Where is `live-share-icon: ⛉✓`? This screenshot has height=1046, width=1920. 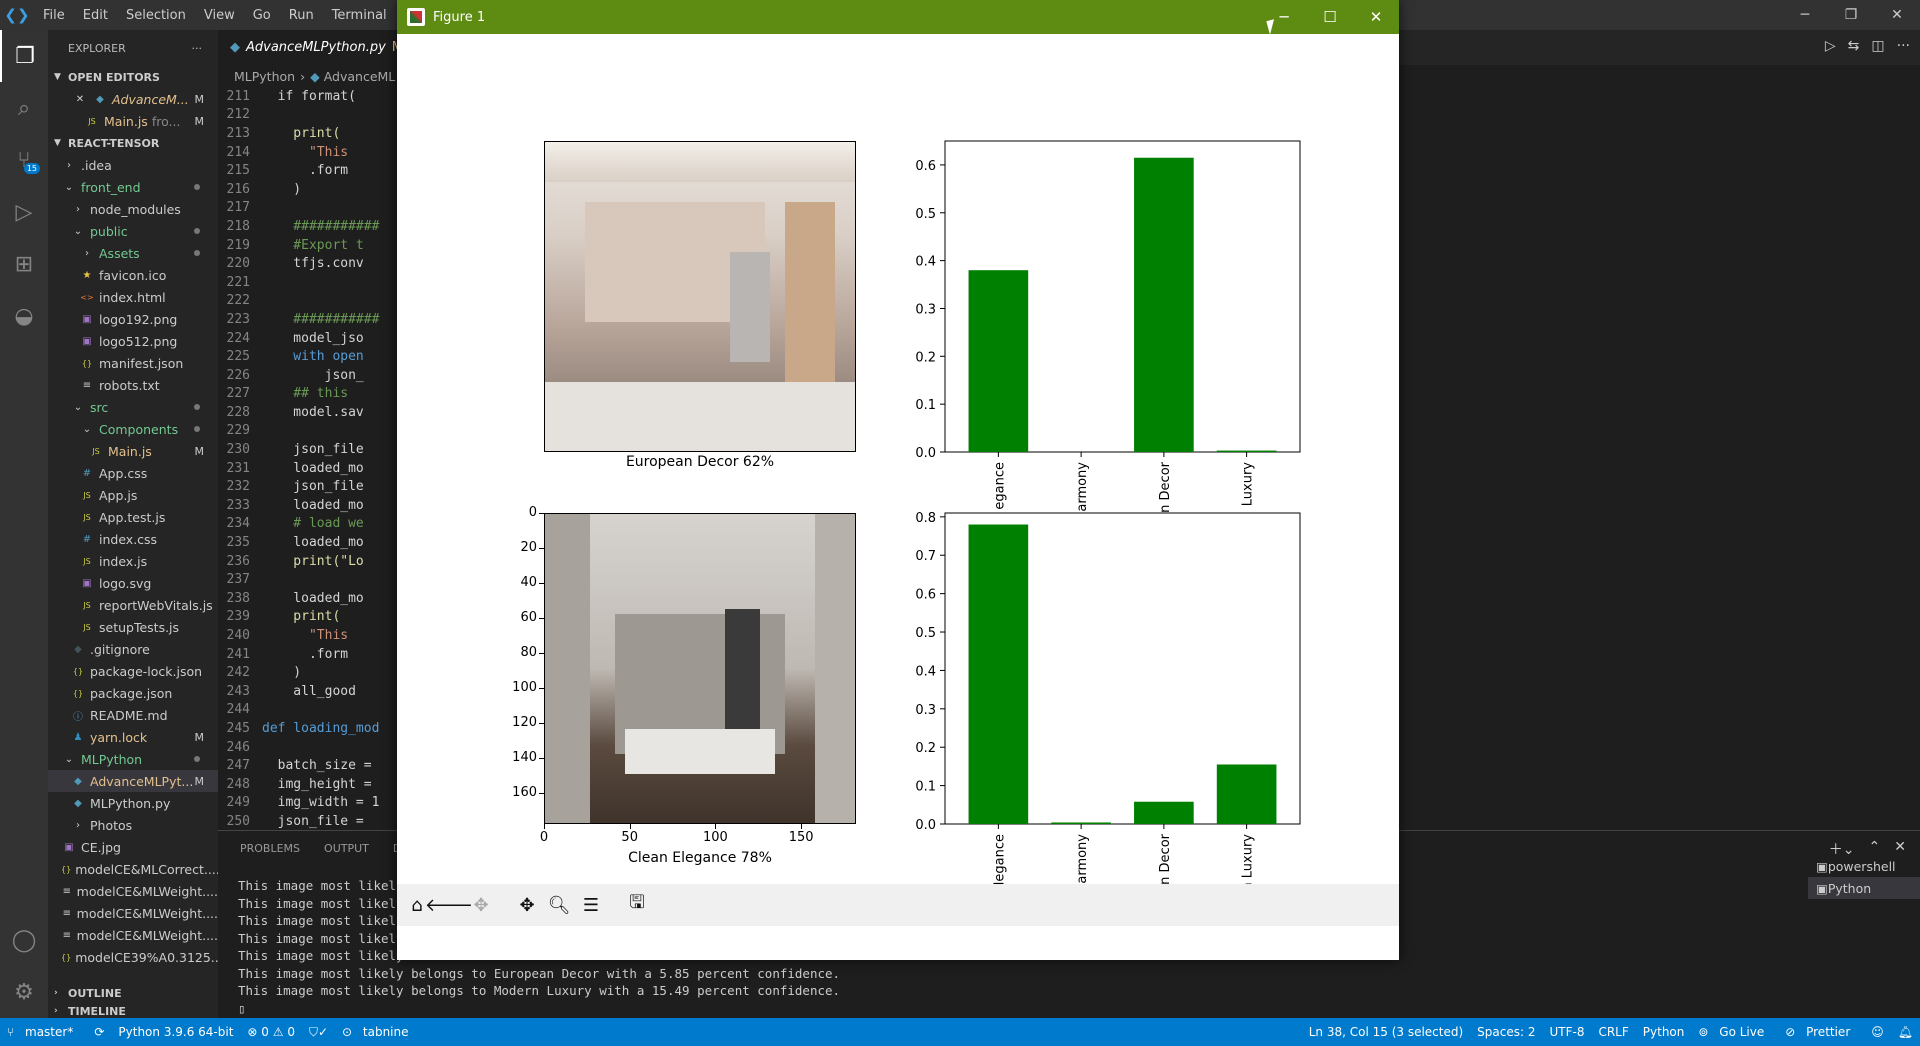
live-share-icon: ⛉✓ is located at coordinates (318, 1032).